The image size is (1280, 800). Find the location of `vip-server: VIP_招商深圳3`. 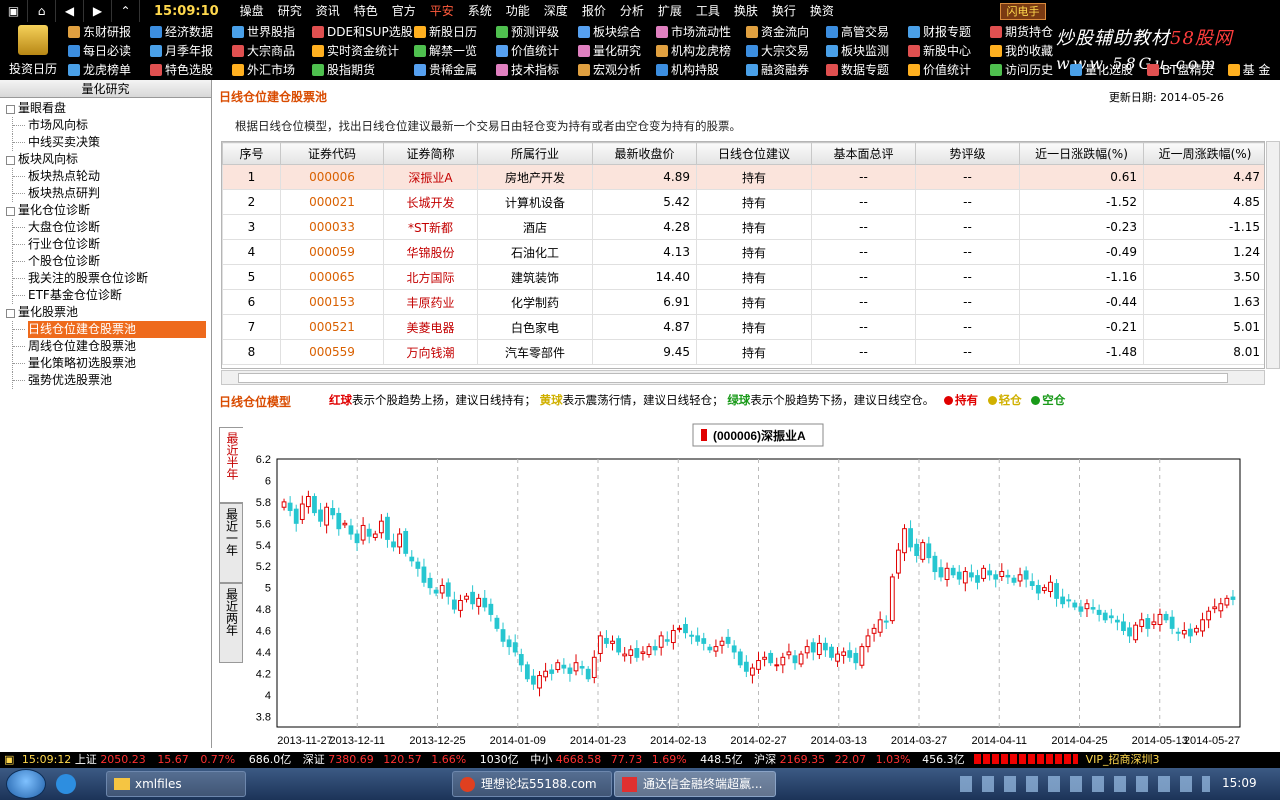

vip-server: VIP_招商深圳3 is located at coordinates (1123, 759).